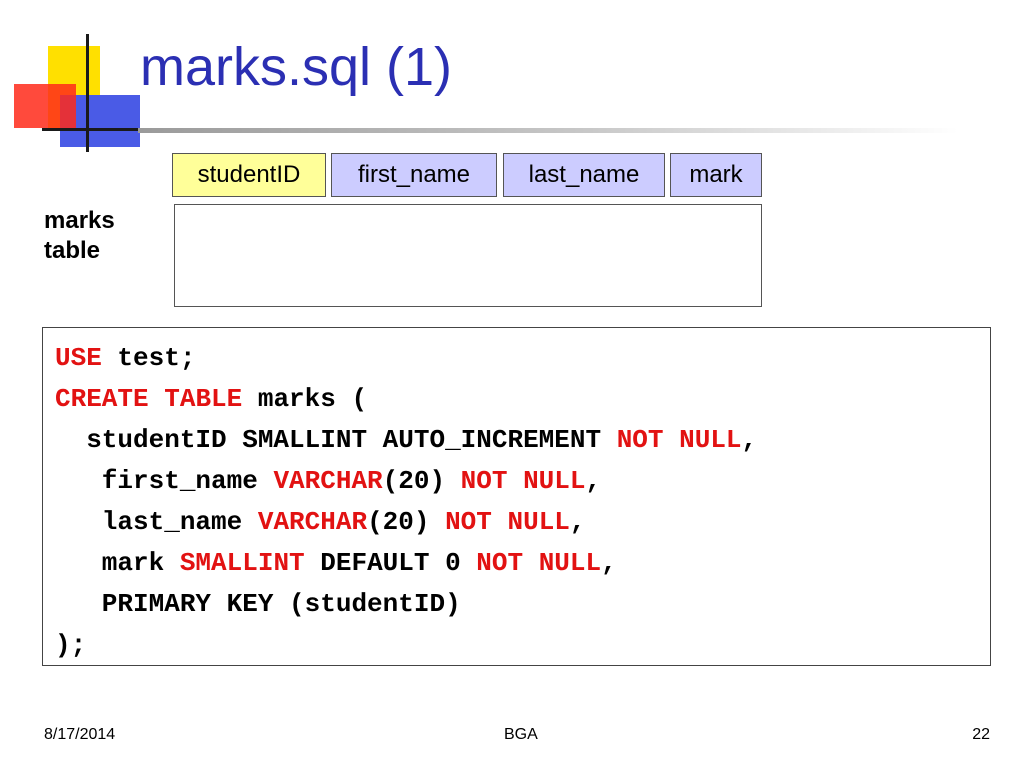 This screenshot has height=768, width=1024. Describe the element at coordinates (584, 175) in the screenshot. I see `table-header-last-name: last_name` at that location.